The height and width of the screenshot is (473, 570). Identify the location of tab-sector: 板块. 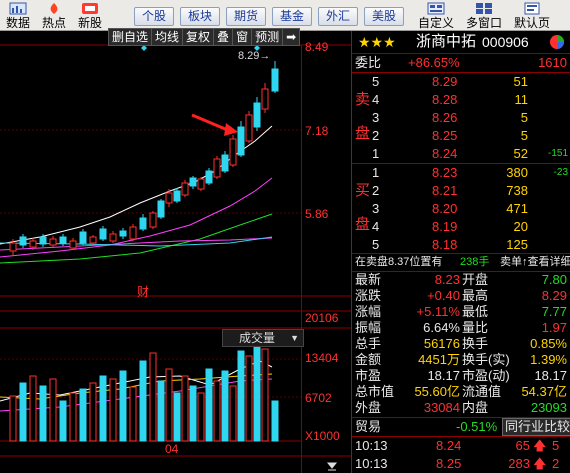
(200, 16).